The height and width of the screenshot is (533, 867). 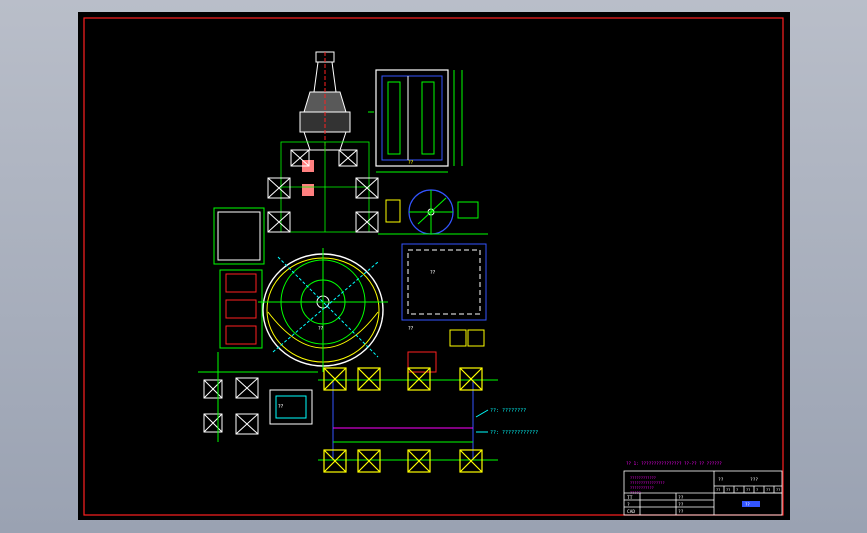 What do you see at coordinates (239, 278) in the screenshot?
I see `left-pad-panels` at bounding box center [239, 278].